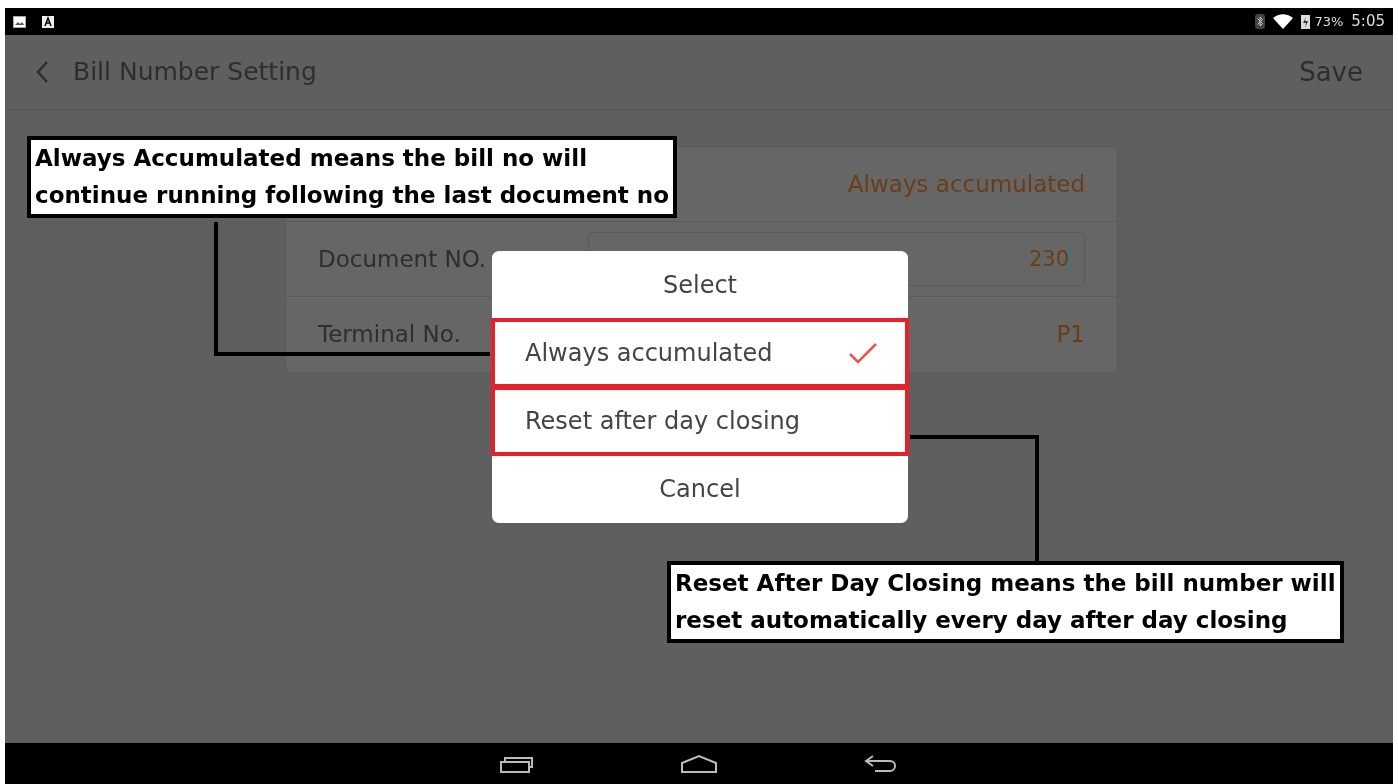 Image resolution: width=1398 pixels, height=784 pixels. Describe the element at coordinates (352, 195) in the screenshot. I see `callout-text-line: continue running following the last document no` at that location.